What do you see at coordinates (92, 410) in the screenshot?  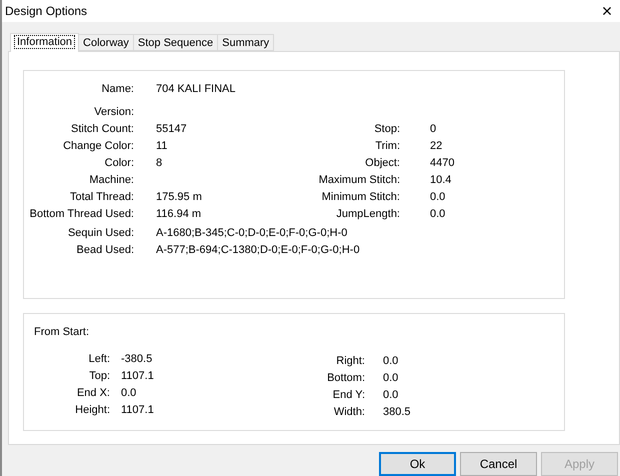 I see `field-label: Height:` at bounding box center [92, 410].